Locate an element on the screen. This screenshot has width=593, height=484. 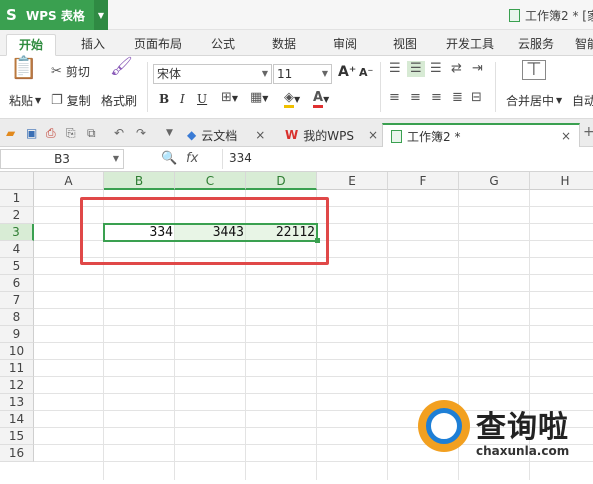
decrease-font-size-button: A⁻ is located at coordinates (366, 72).